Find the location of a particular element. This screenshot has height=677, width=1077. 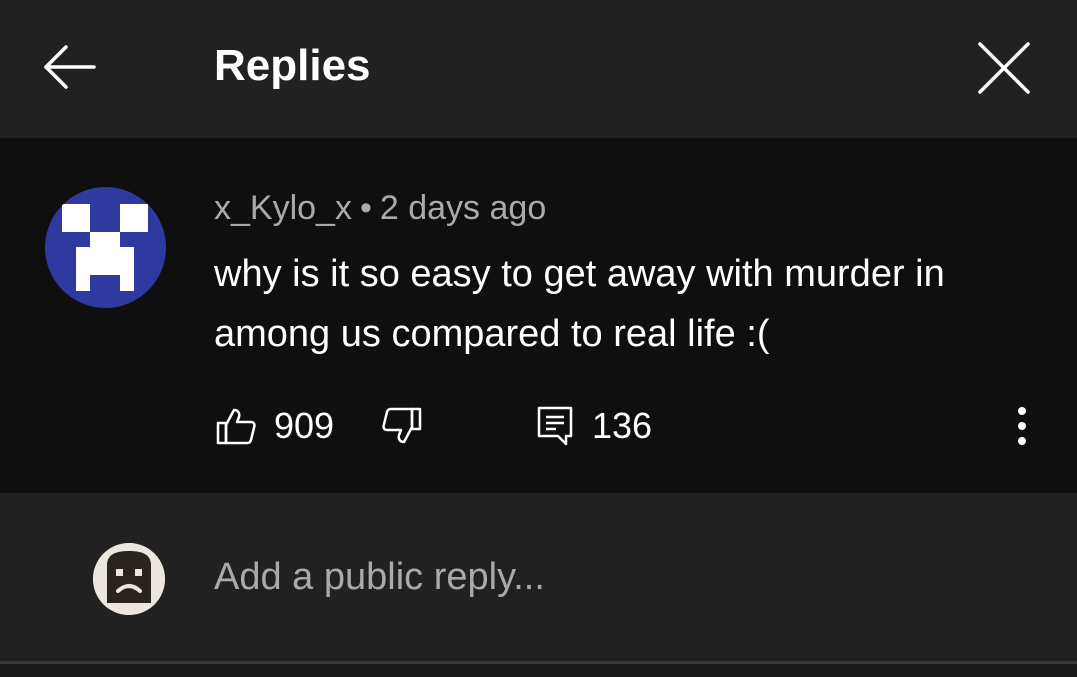

user-avatar is located at coordinates (129, 579).